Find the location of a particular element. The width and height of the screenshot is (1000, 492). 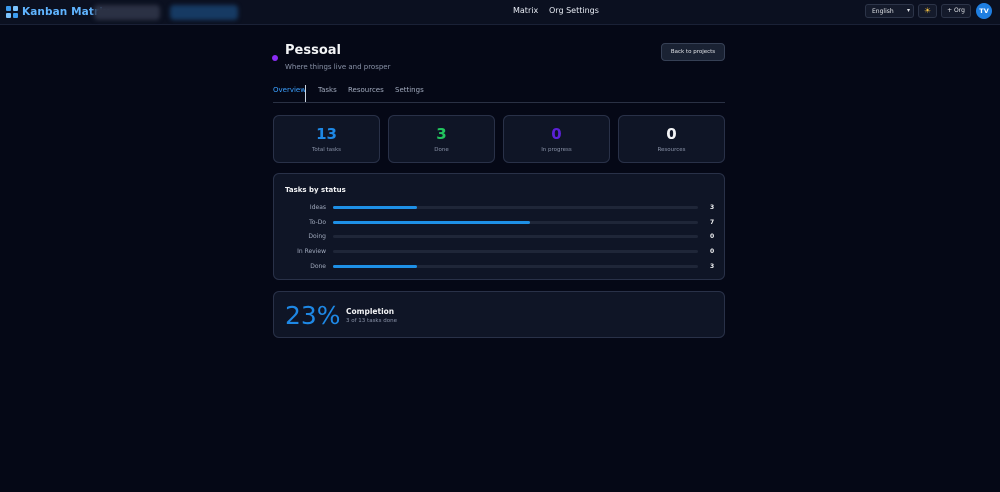

stat-card-resources: 0 Resources is located at coordinates (671, 139).